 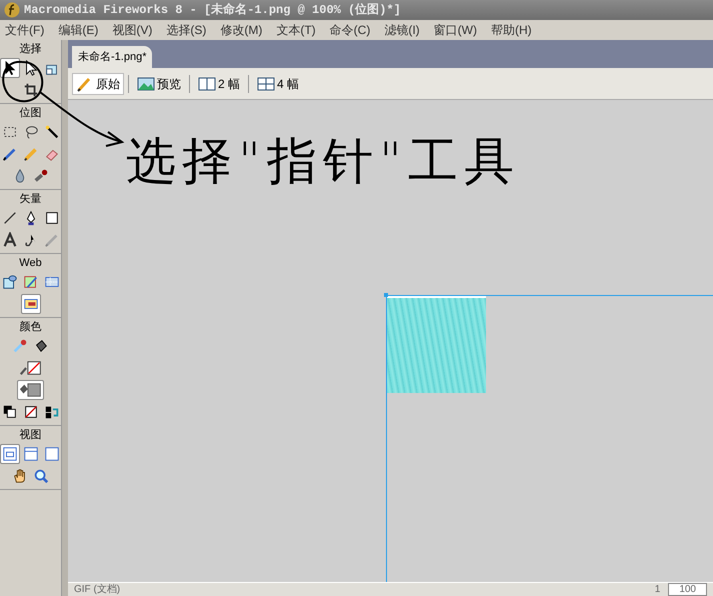 I want to click on selection-handle, so click(x=386, y=295).